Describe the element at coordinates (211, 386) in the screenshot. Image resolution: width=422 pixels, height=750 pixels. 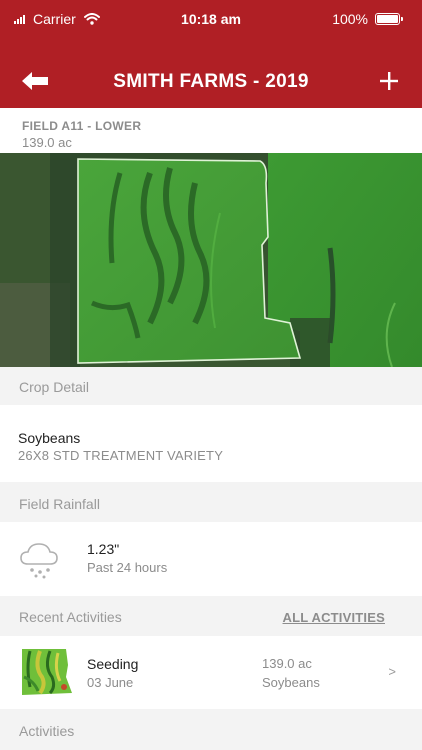
I see `crop-detail-header: Crop Detail` at that location.